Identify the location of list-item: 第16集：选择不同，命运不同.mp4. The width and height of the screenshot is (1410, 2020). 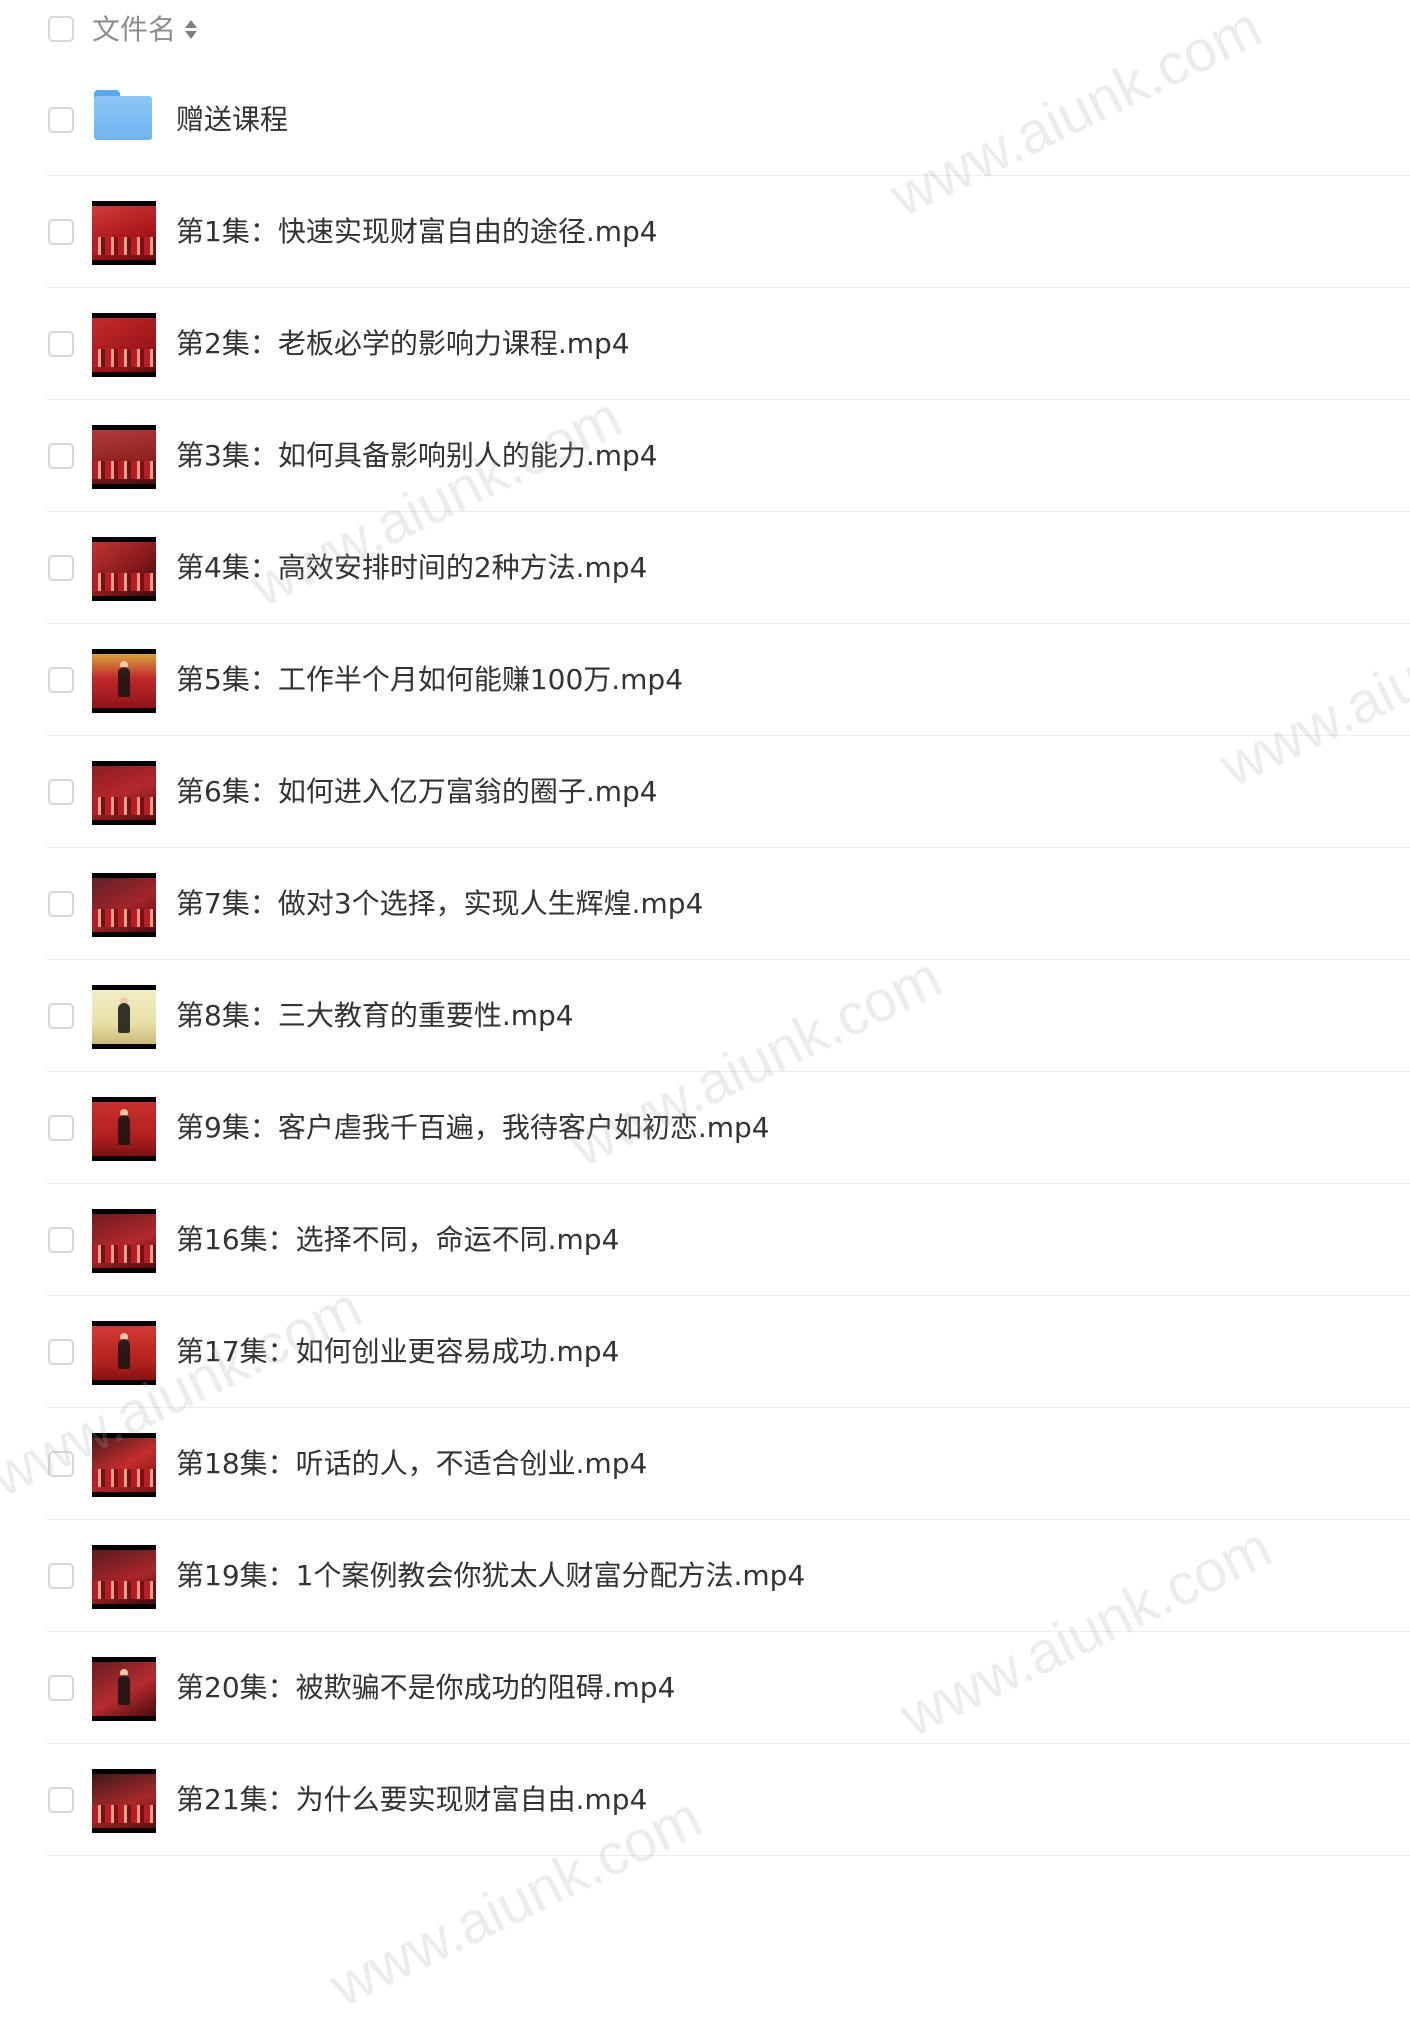
(705, 1240).